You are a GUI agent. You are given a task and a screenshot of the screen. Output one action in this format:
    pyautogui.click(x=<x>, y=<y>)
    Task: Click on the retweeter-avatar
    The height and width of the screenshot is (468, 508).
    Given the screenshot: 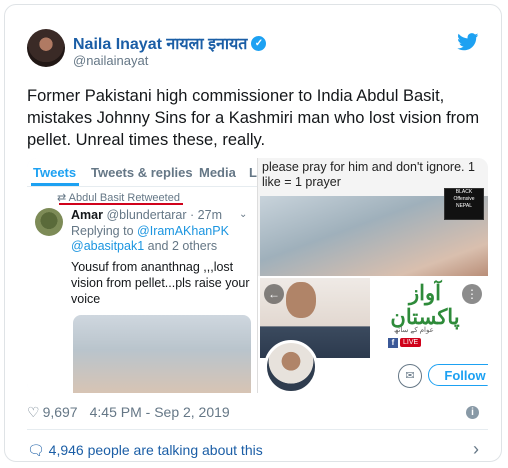 What is the action you would take?
    pyautogui.click(x=49, y=222)
    